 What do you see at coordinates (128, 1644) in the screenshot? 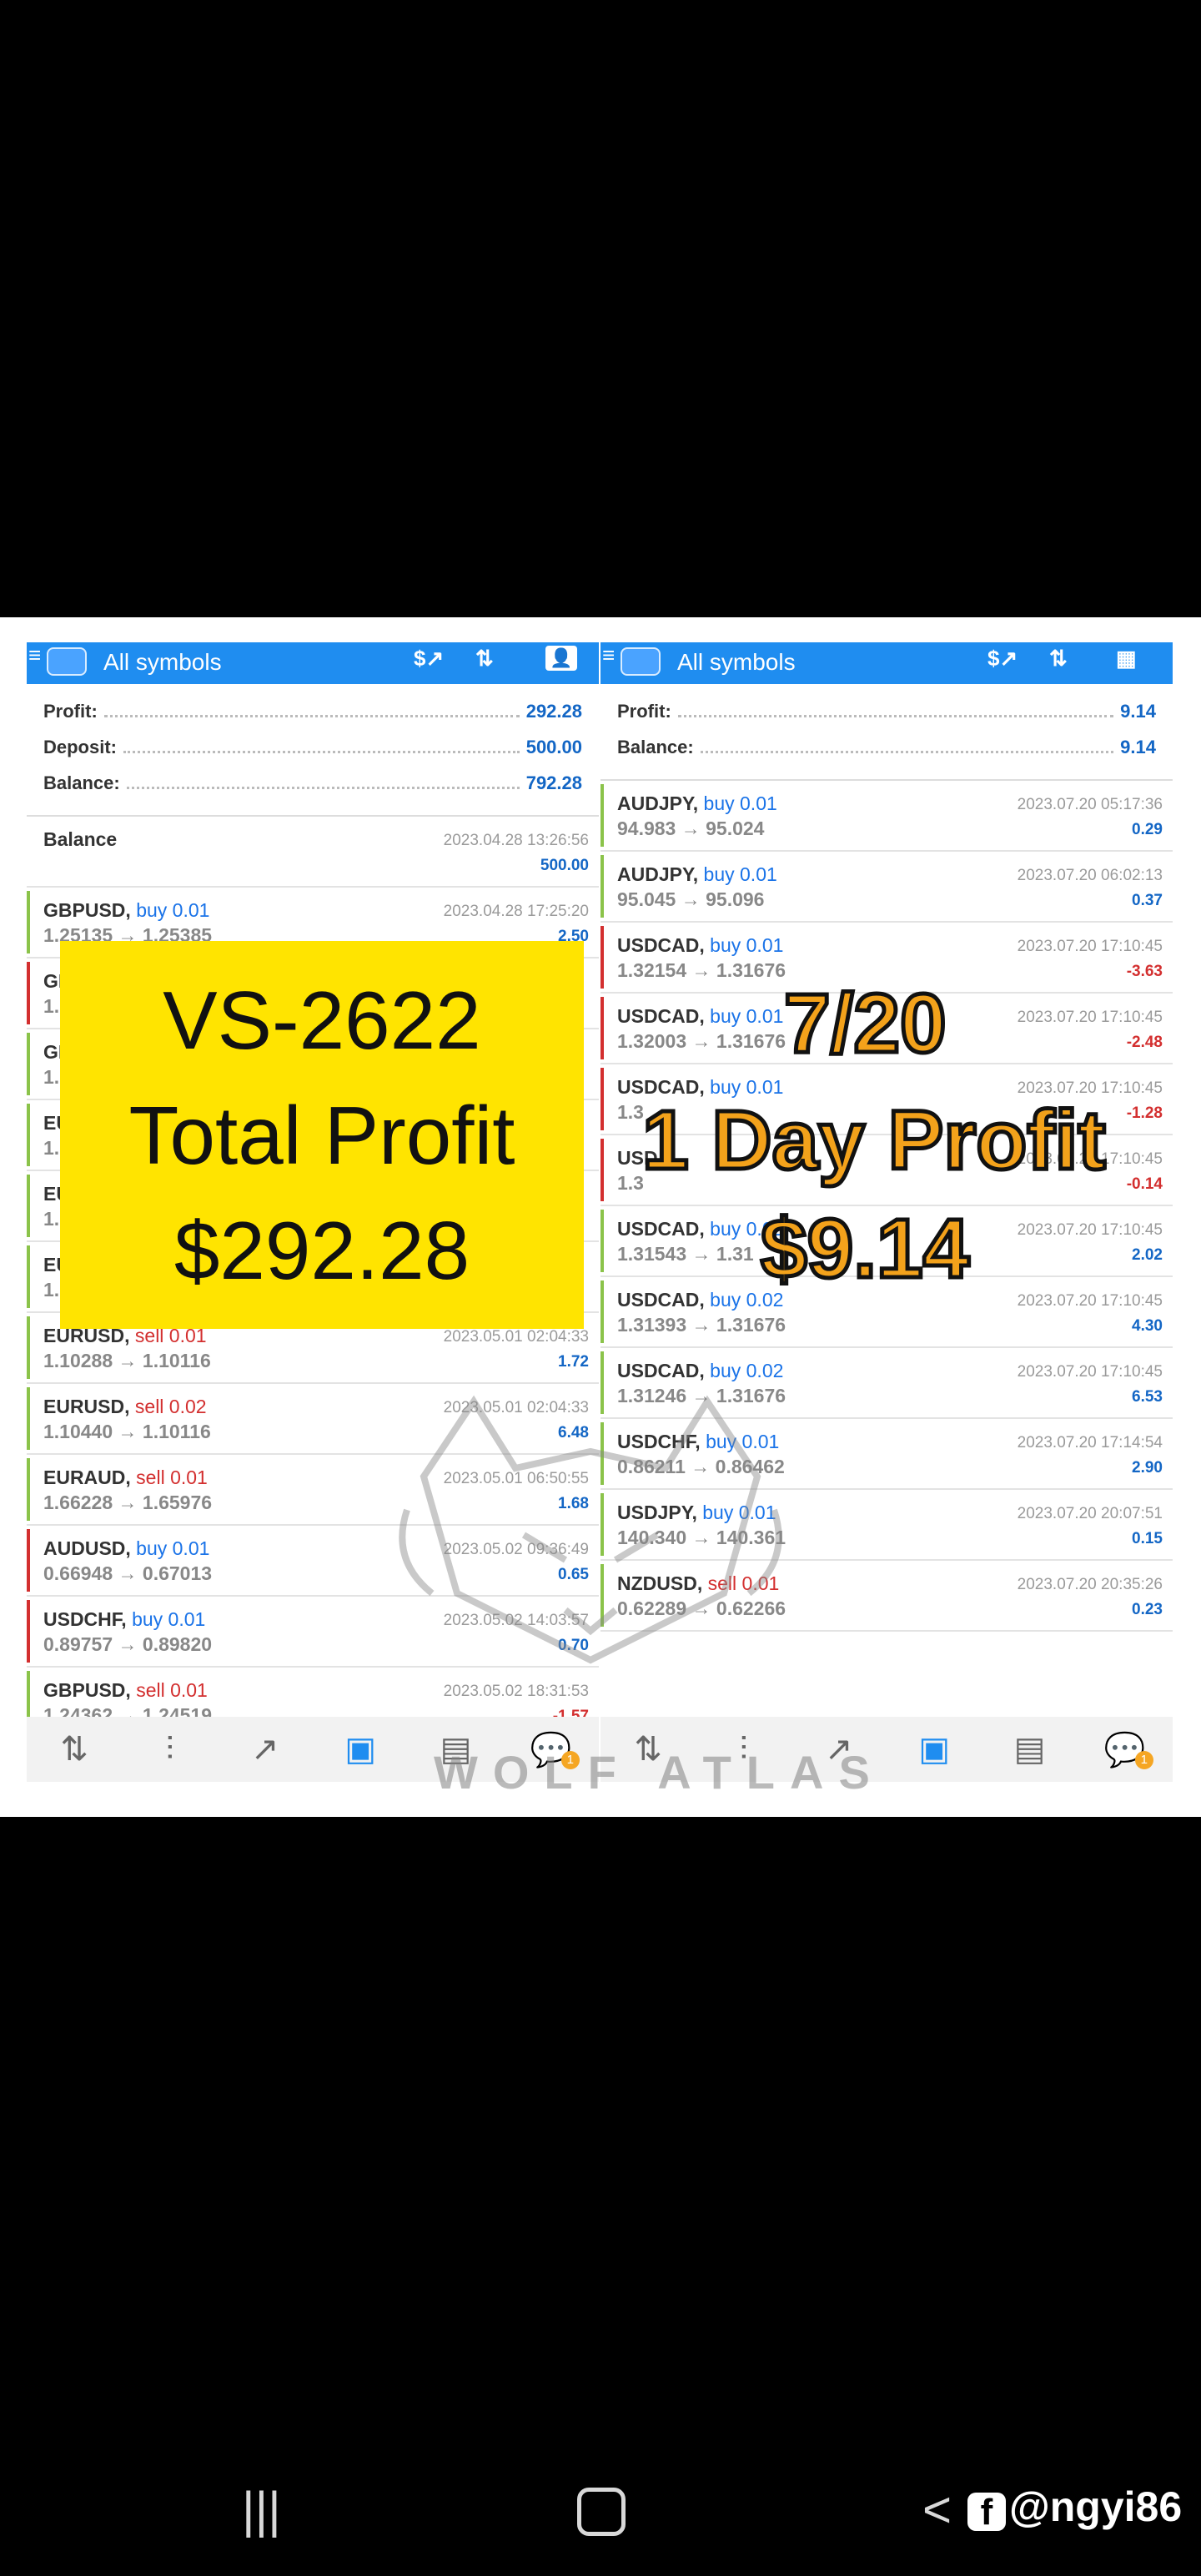
I see `trade-price: 0.89757 → 0.89820` at bounding box center [128, 1644].